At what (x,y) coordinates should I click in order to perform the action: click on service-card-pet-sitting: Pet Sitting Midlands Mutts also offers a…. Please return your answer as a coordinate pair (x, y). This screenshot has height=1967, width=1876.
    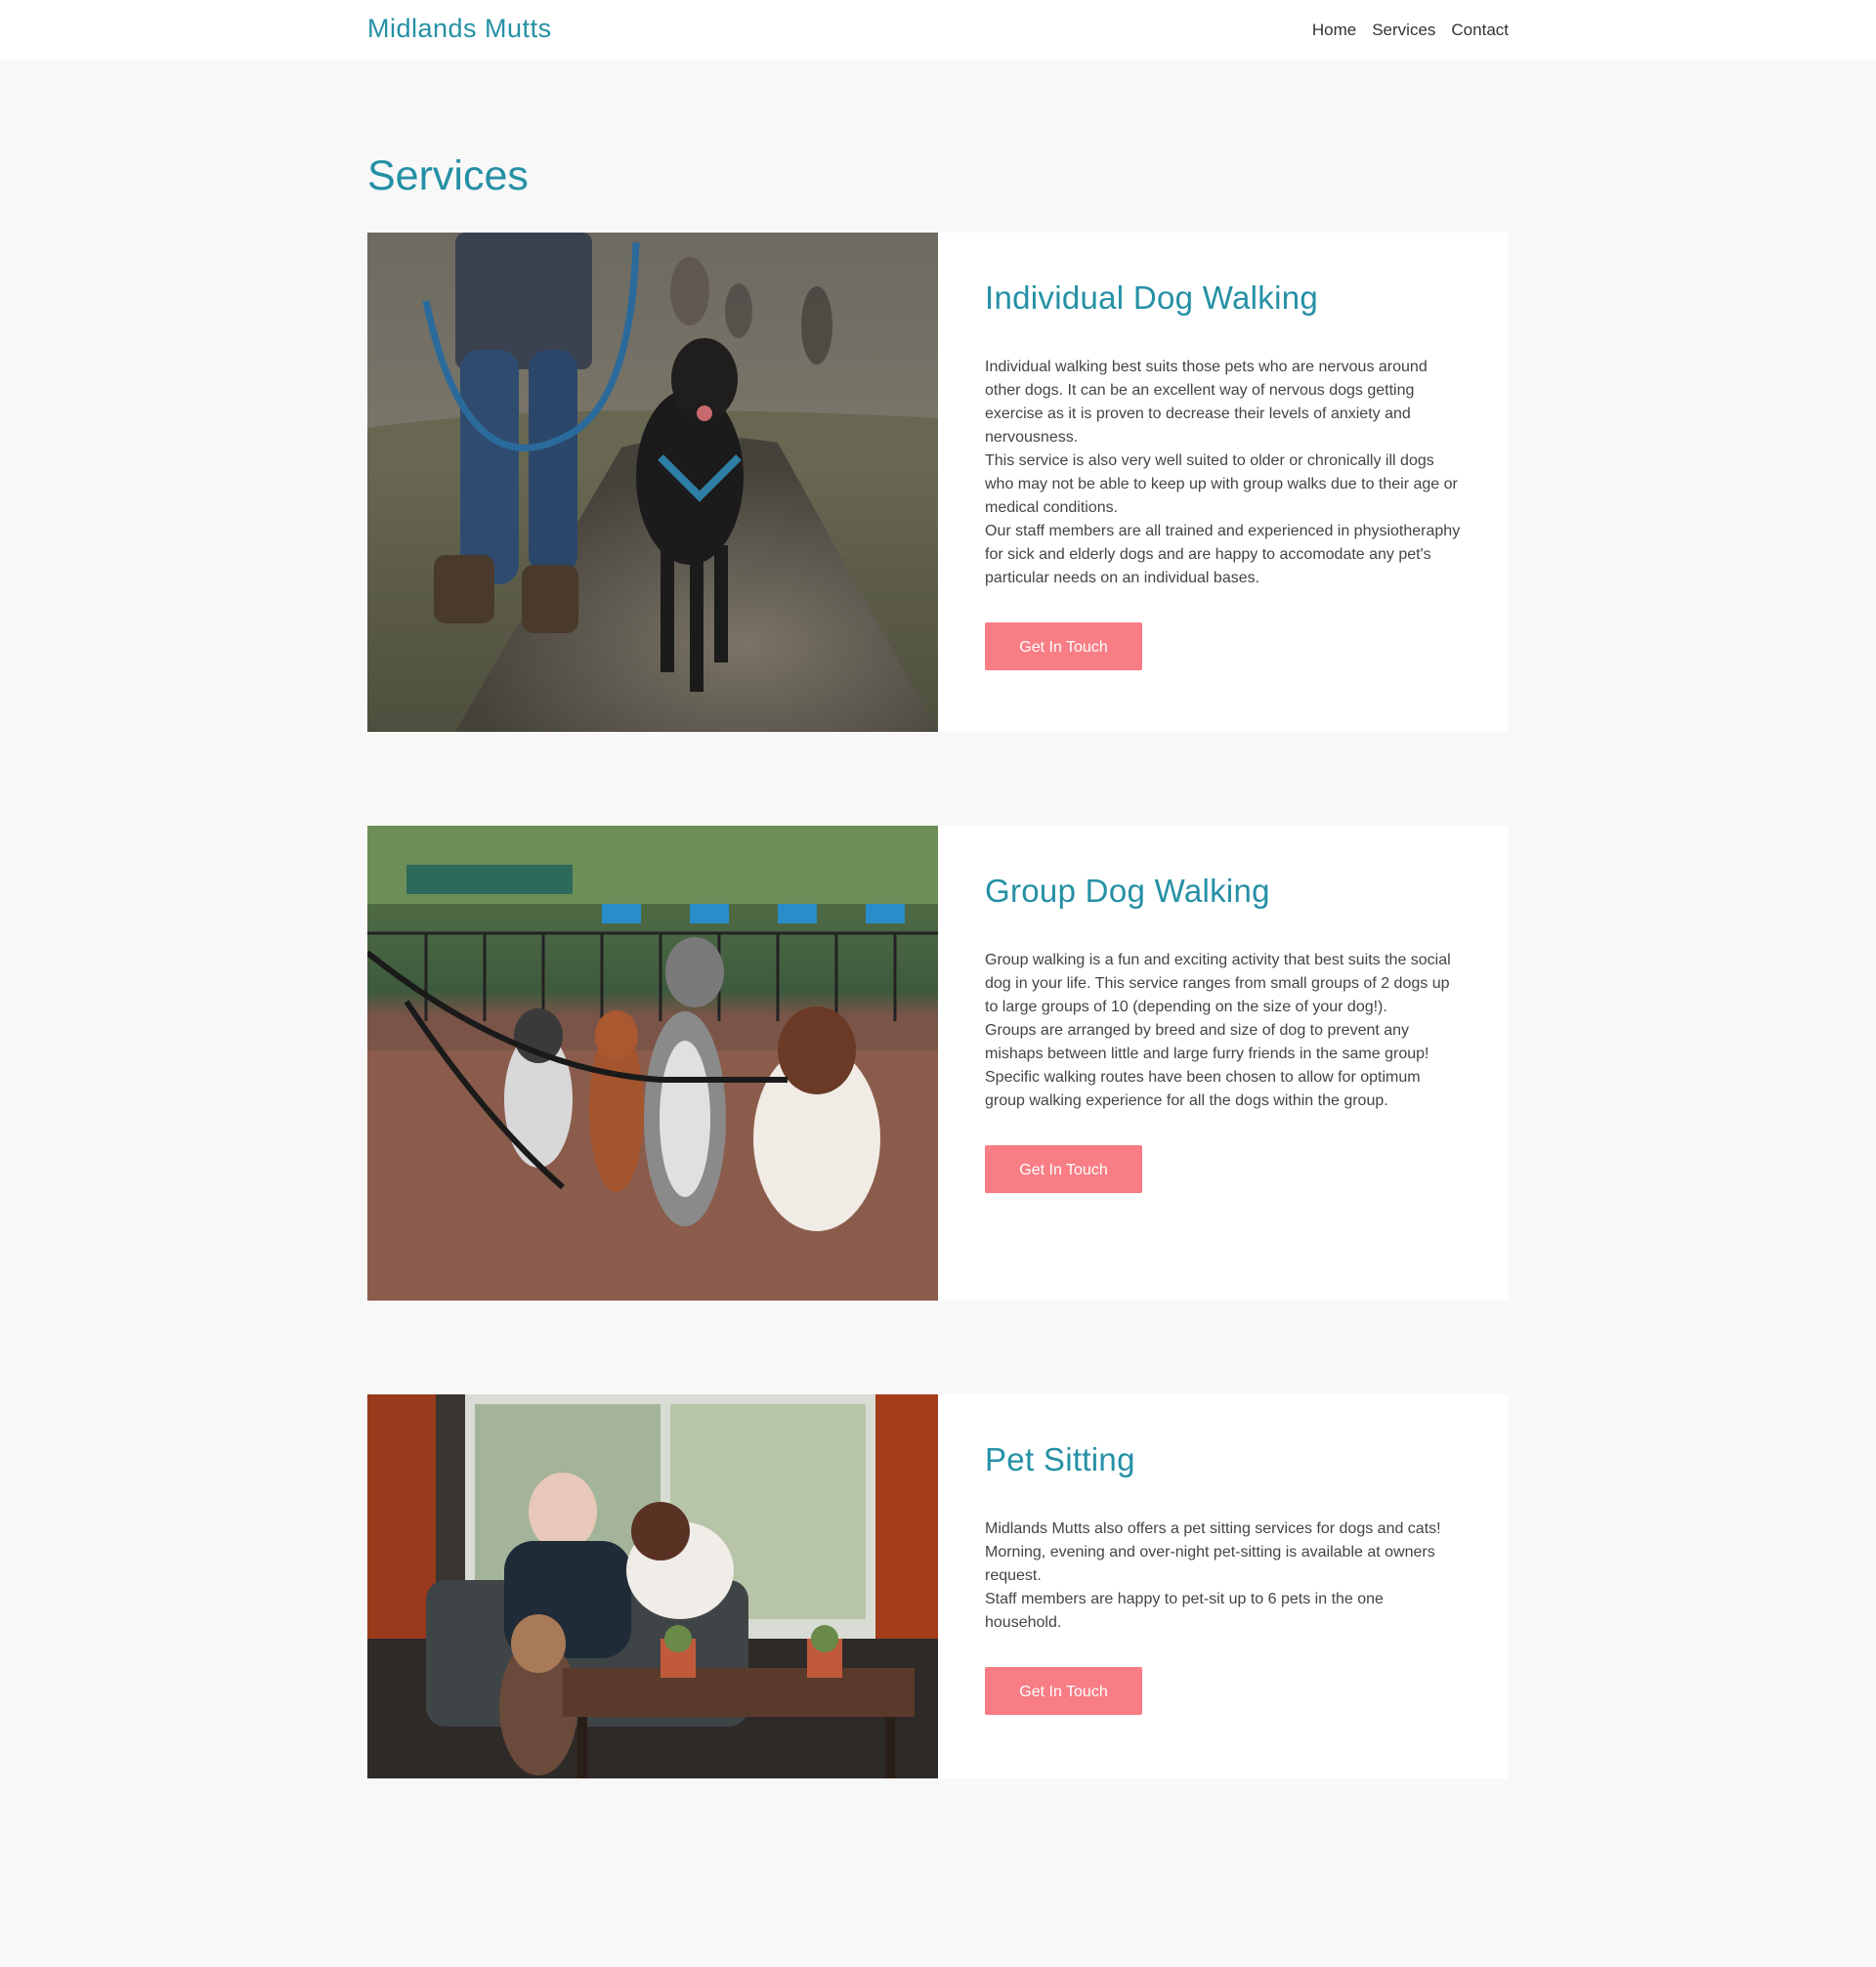
    Looking at the image, I should click on (938, 1586).